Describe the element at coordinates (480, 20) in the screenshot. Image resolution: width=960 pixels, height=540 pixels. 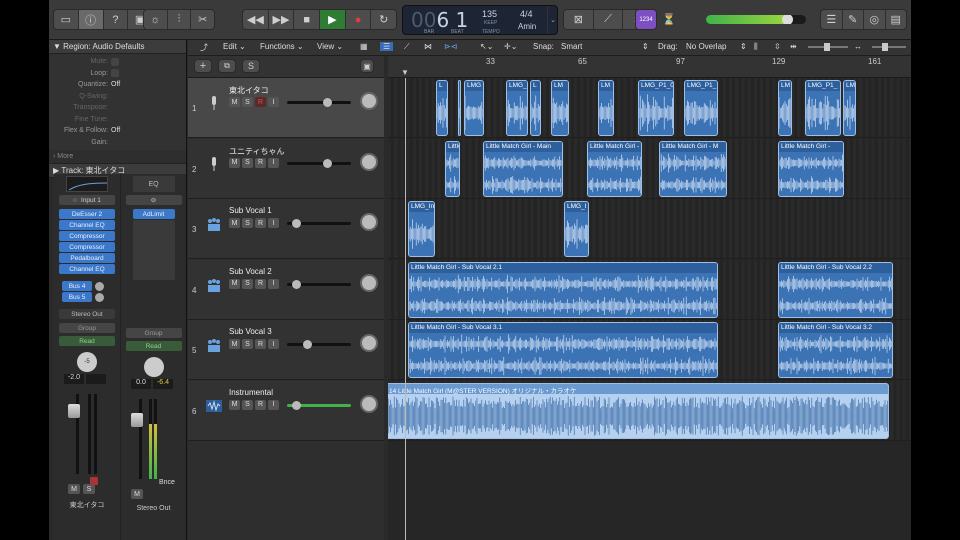
I see `lcd-display: 006 1 BAR BEAT 135 KEEP TEMPO 4/4 Amin ⌄` at that location.